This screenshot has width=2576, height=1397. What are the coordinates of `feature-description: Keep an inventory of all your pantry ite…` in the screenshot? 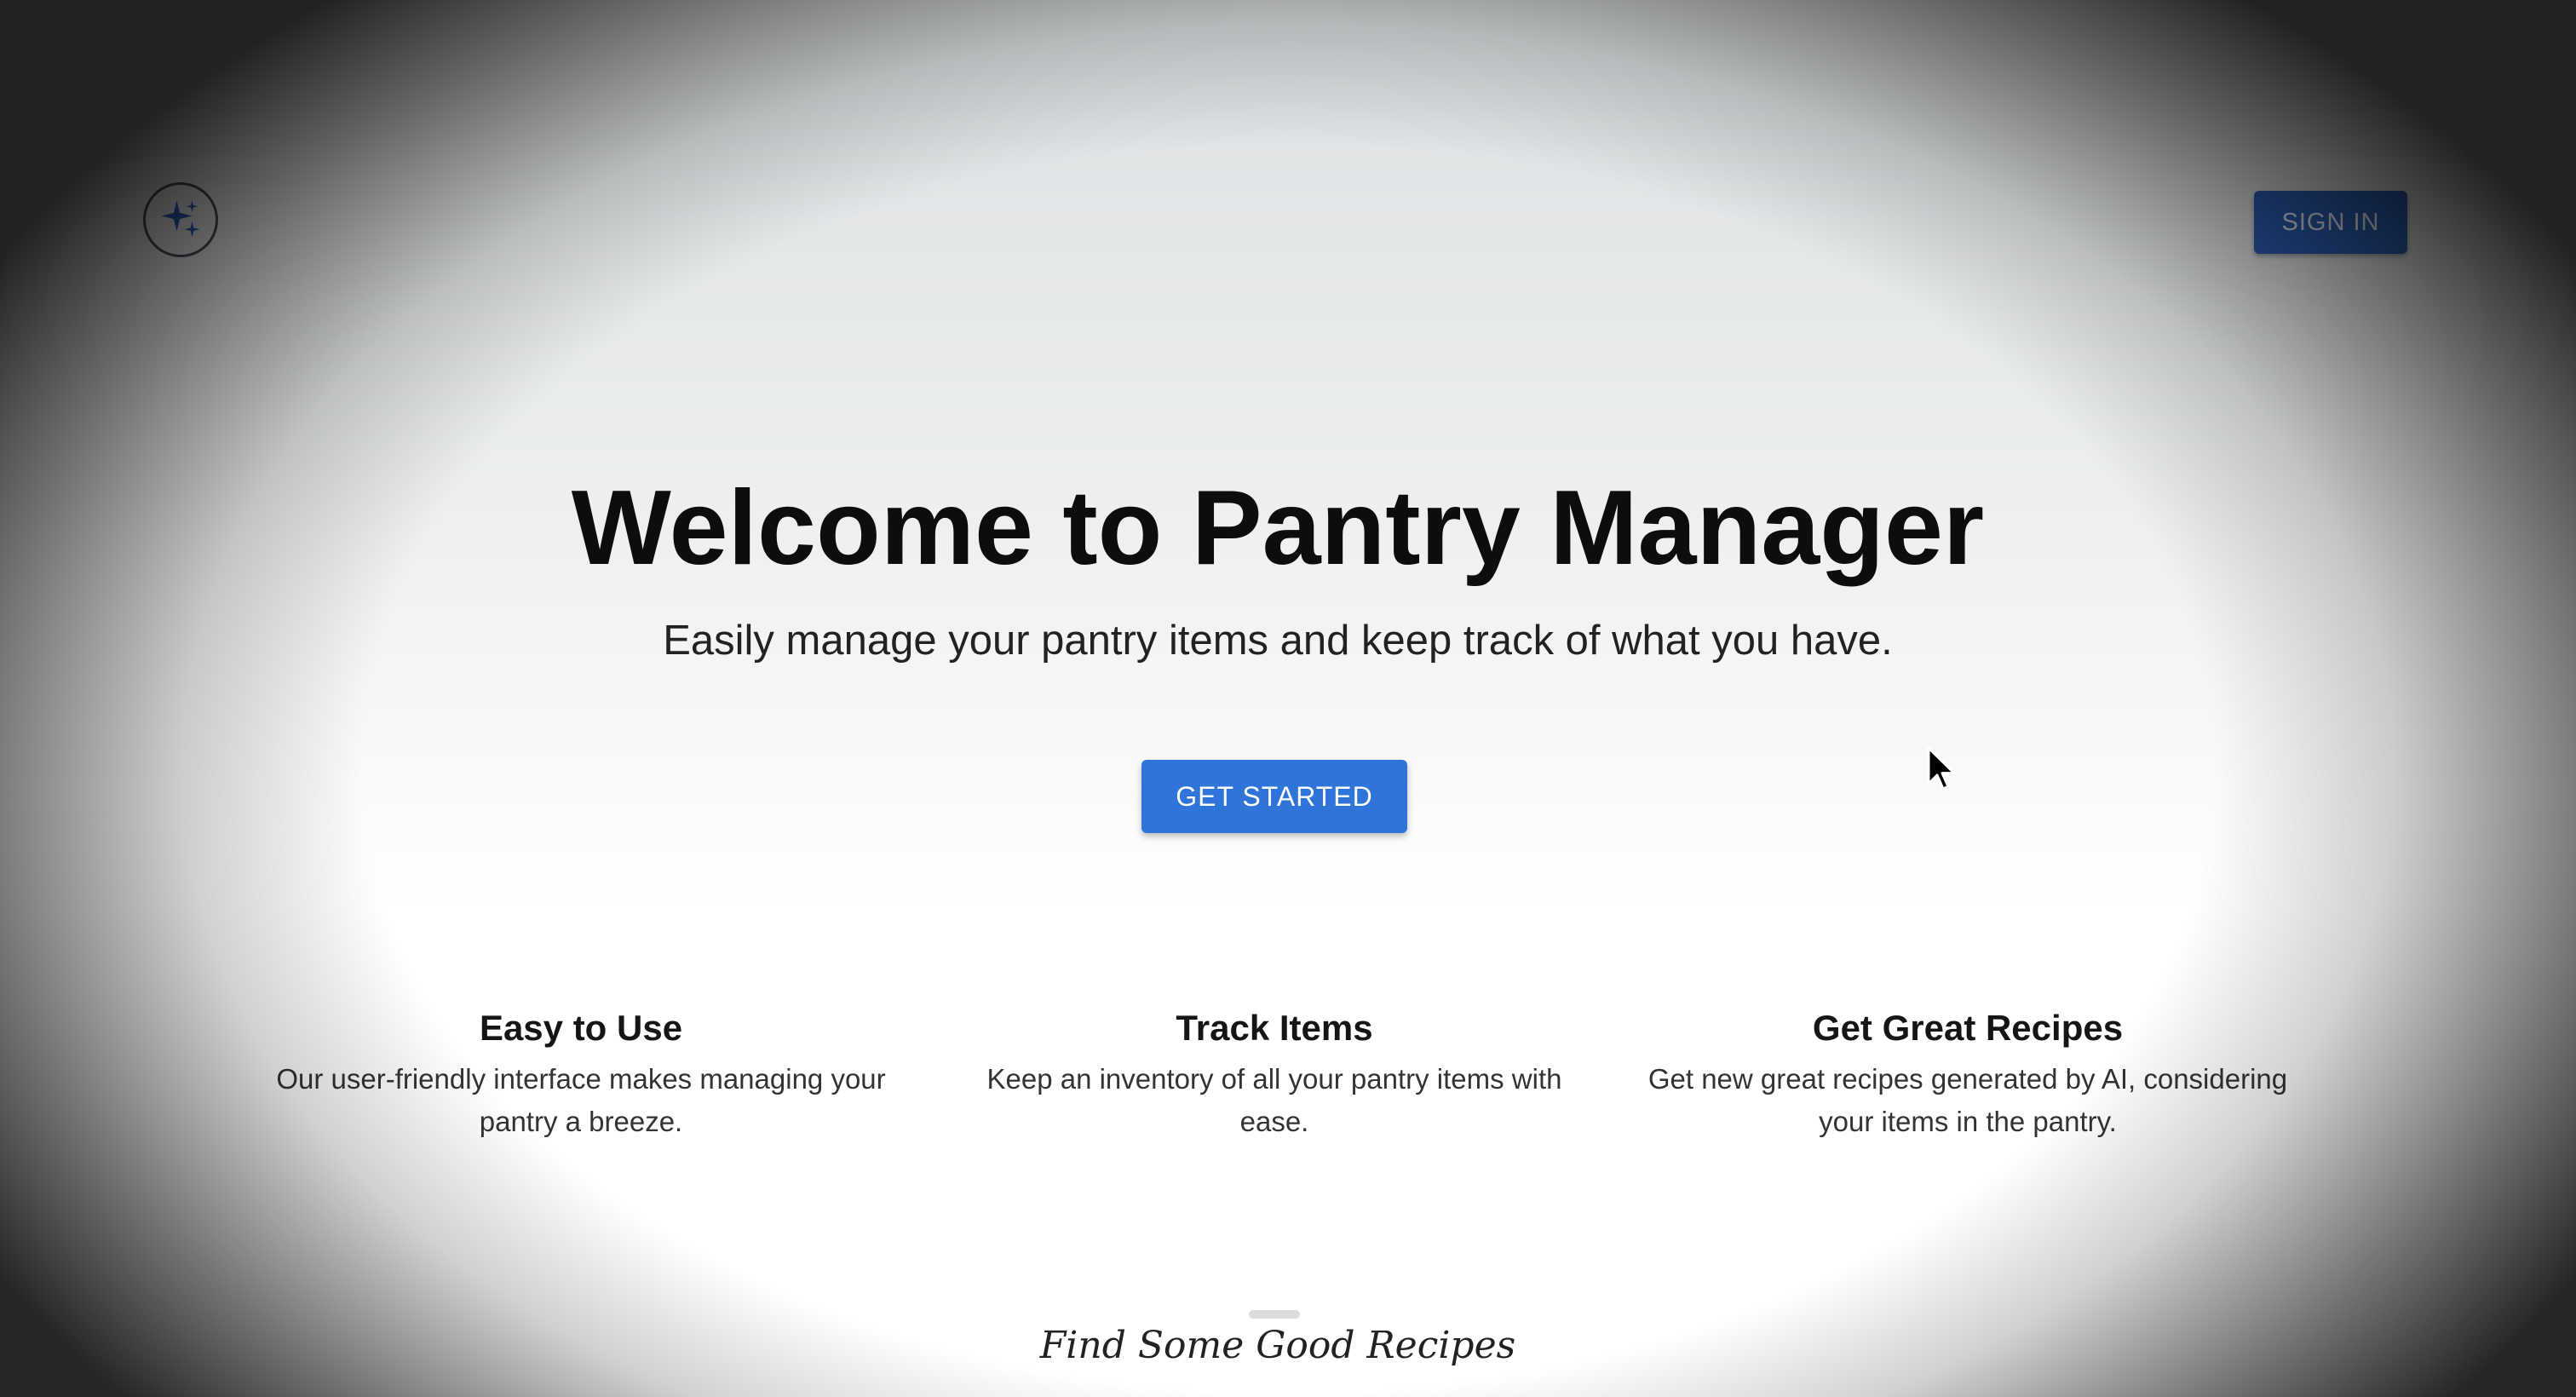 It's located at (1274, 1100).